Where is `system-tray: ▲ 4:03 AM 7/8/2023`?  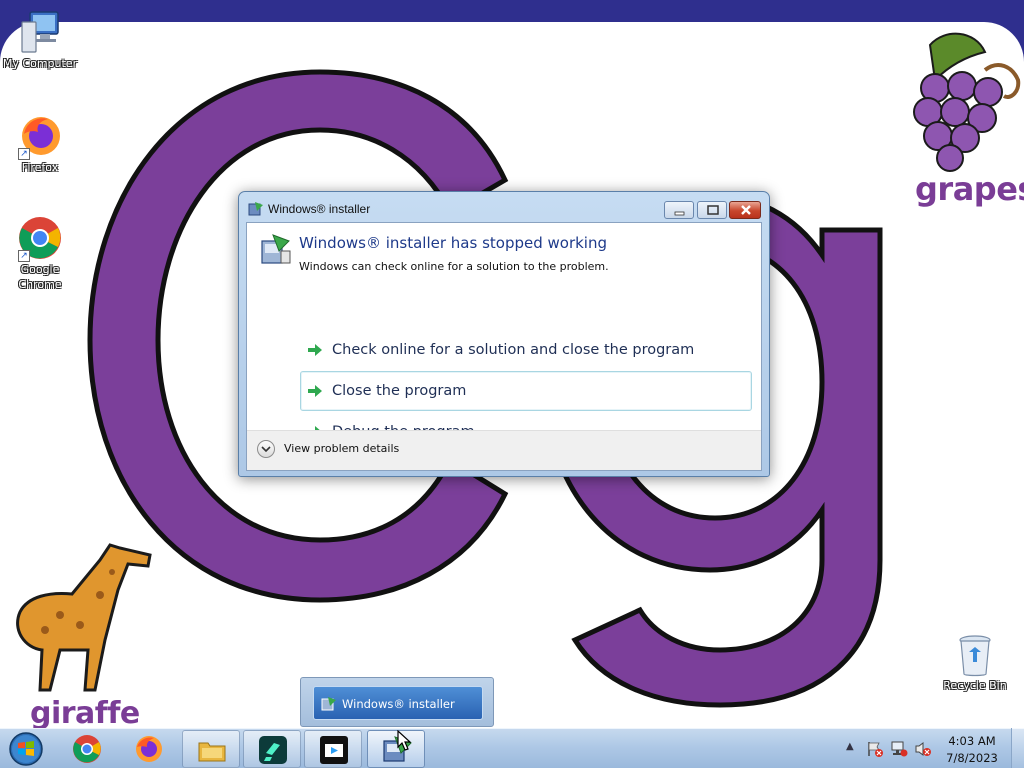 system-tray: ▲ 4:03 AM 7/8/2023 is located at coordinates (933, 748).